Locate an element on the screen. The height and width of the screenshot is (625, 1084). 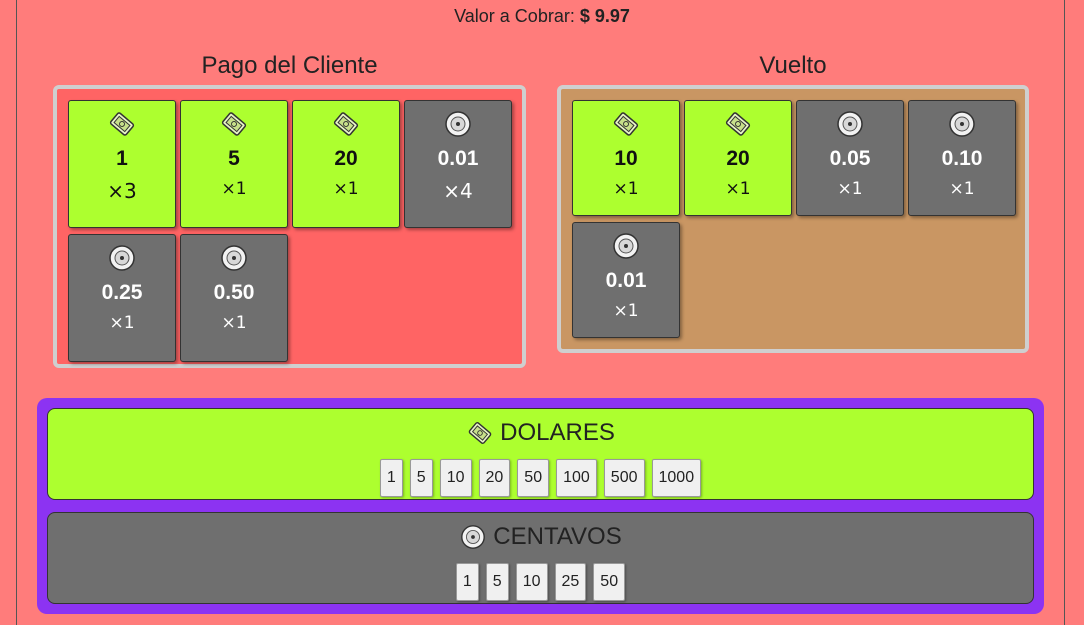
dolares-denomination-button: 5 is located at coordinates (421, 478).